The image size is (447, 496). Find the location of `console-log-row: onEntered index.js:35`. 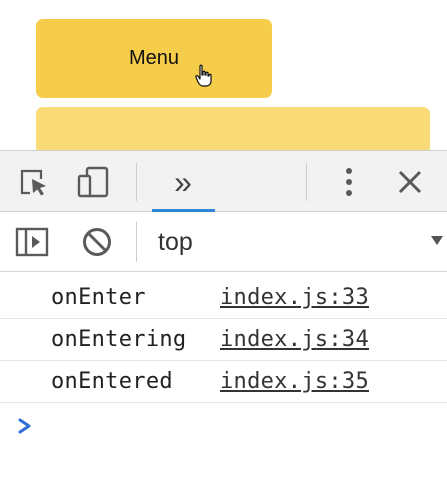

console-log-row: onEntered index.js:35 is located at coordinates (223, 382).